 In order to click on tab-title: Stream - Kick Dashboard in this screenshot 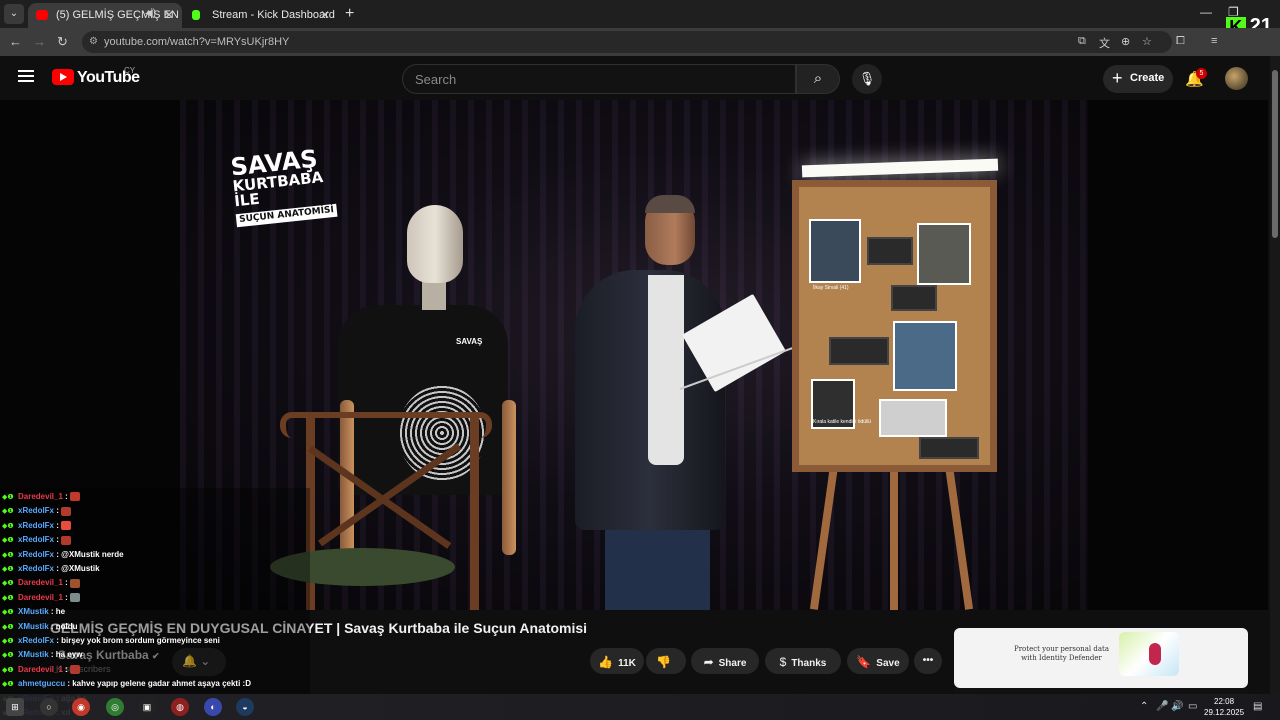, I will do `click(273, 15)`.